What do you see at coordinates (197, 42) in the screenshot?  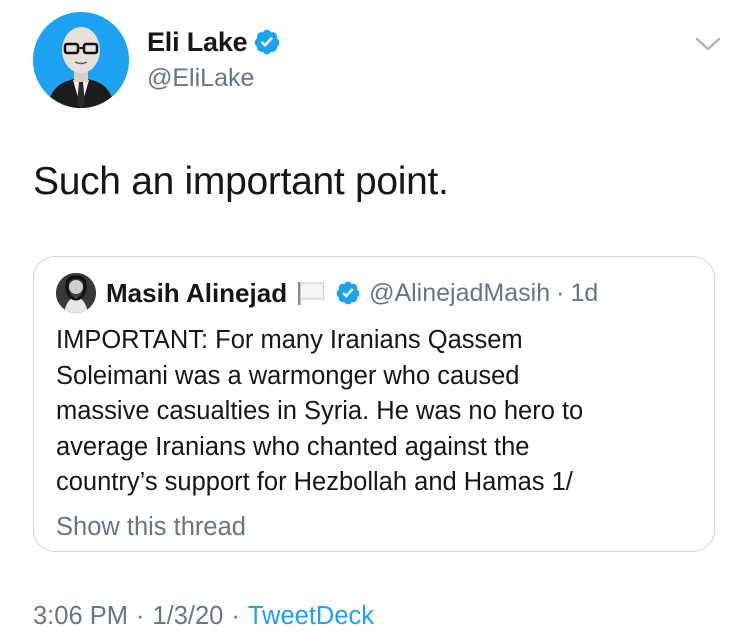 I see `author-name: Eli Lake` at bounding box center [197, 42].